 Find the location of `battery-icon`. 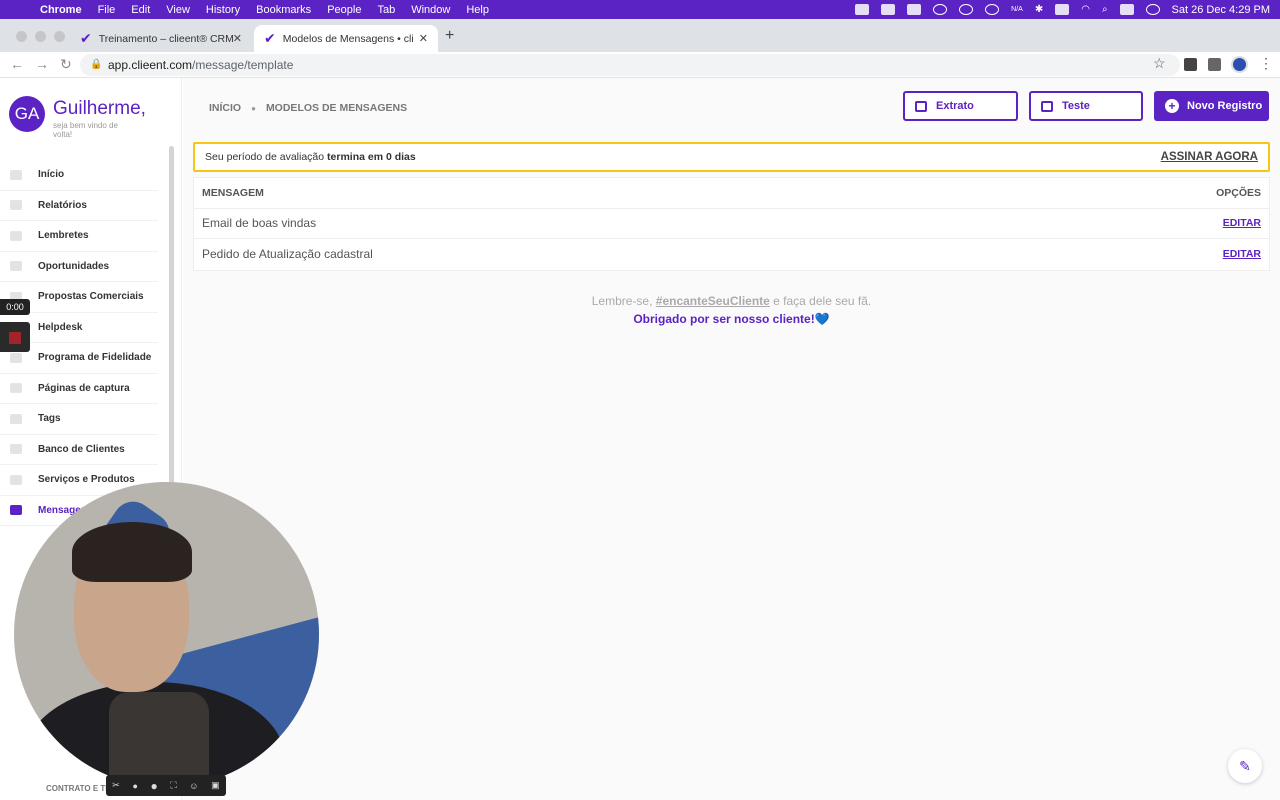

battery-icon is located at coordinates (1062, 9).